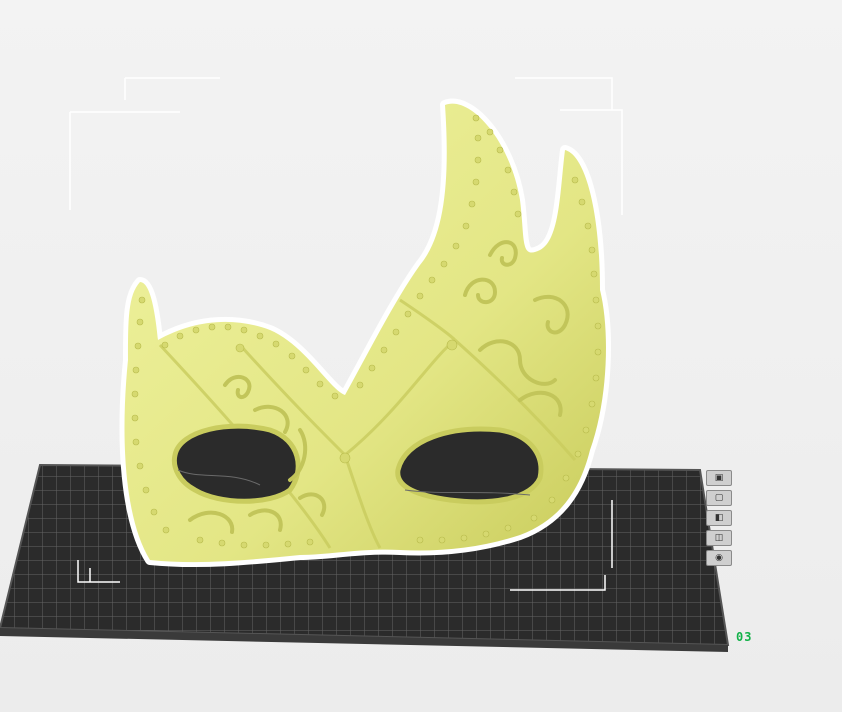 This screenshot has height=712, width=842. What do you see at coordinates (719, 538) in the screenshot?
I see `top-view-icon: ◫` at bounding box center [719, 538].